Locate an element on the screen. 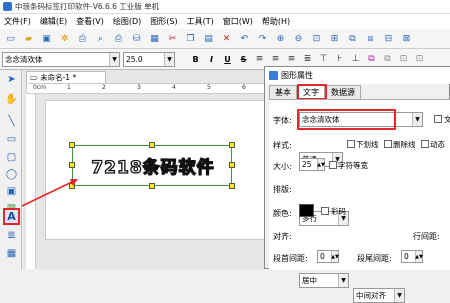  font-highlight is located at coordinates (346, 119).